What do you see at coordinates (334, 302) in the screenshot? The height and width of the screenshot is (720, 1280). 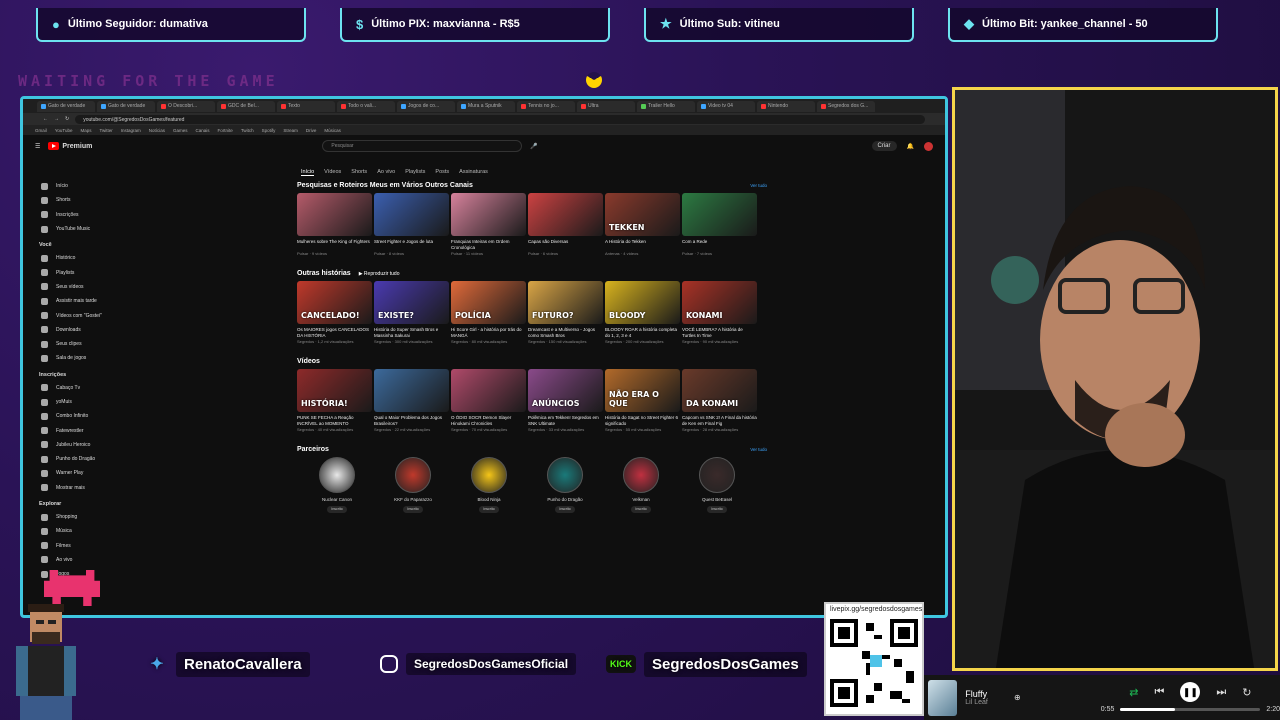 I see `video-thumbnail: CANCELADO!` at bounding box center [334, 302].